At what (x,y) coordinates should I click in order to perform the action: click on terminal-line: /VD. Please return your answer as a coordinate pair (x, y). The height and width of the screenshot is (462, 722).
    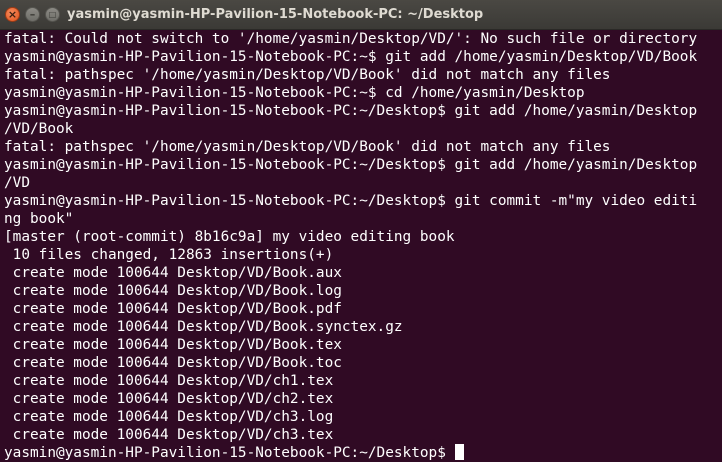
    Looking at the image, I should click on (17, 183).